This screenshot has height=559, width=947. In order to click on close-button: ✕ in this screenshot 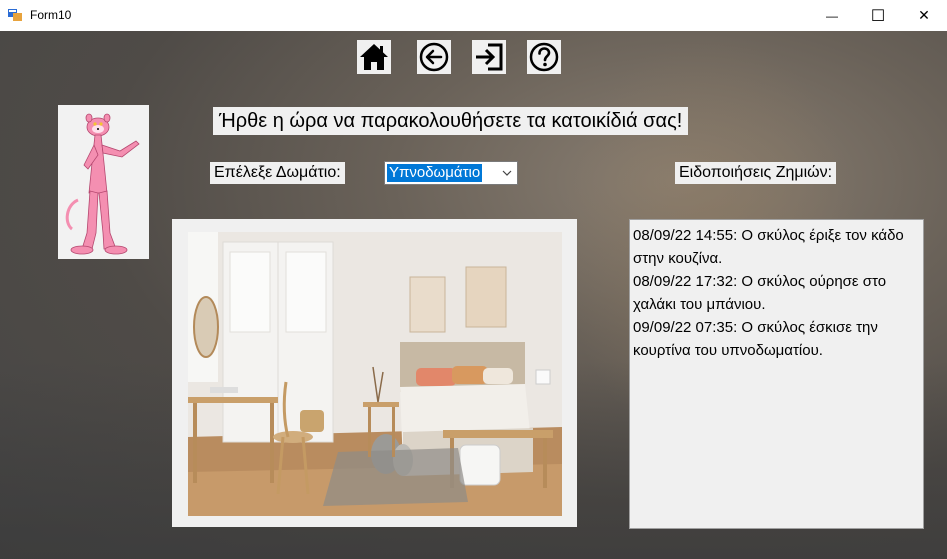, I will do `click(924, 15)`.